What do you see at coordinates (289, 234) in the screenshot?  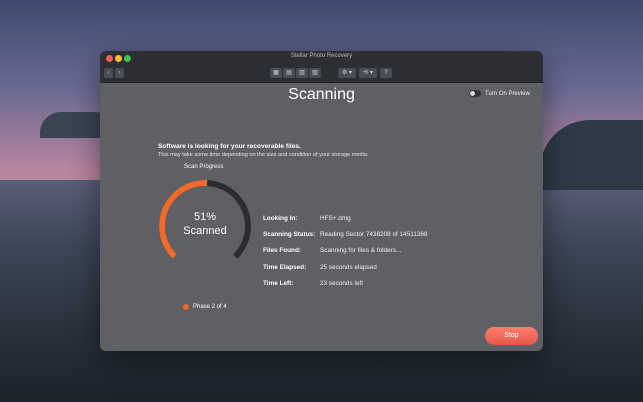 I see `detail-label: Scanning Status:` at bounding box center [289, 234].